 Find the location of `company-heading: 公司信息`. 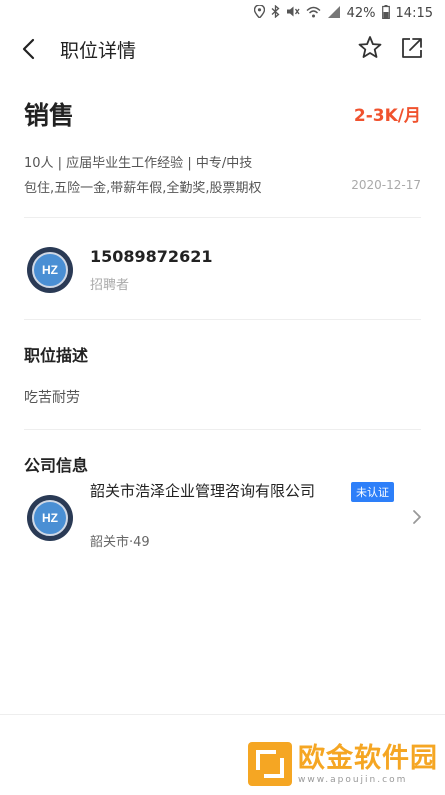

company-heading: 公司信息 is located at coordinates (56, 465).